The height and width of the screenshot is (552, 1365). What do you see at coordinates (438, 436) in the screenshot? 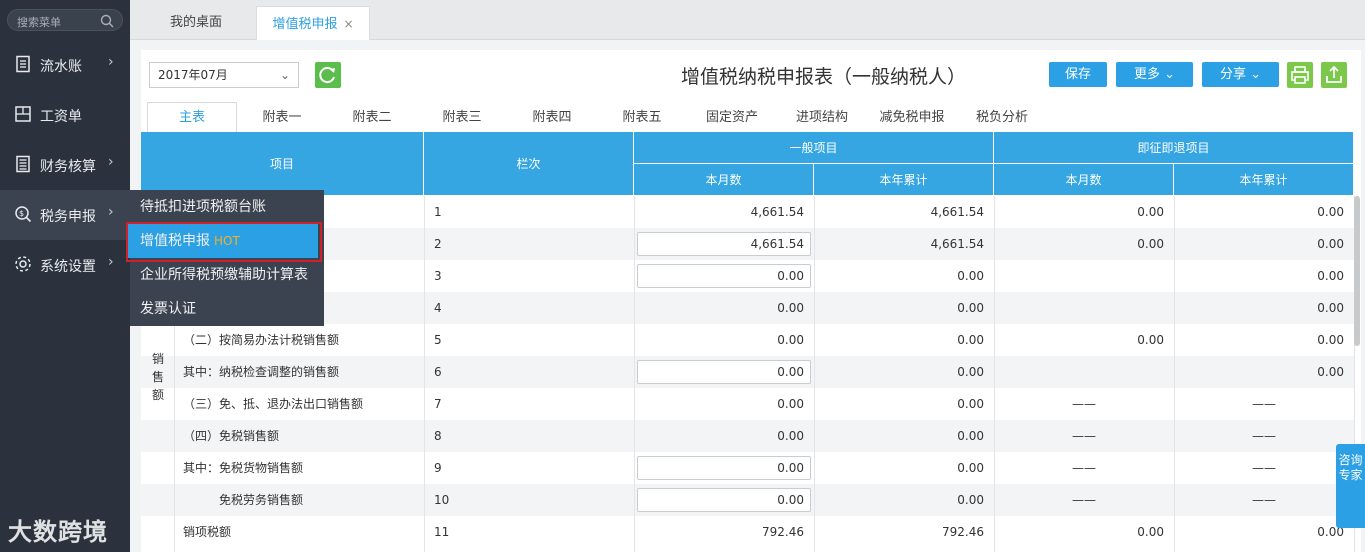
I see `row-line-number: 8` at bounding box center [438, 436].